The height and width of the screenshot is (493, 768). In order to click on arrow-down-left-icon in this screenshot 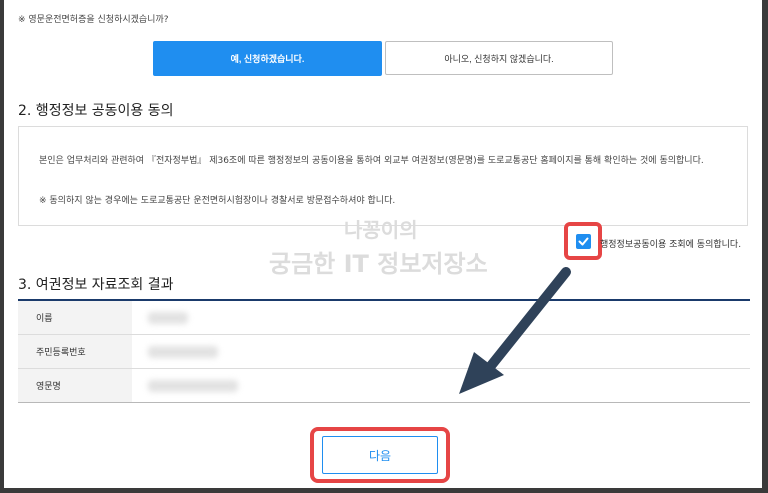, I will do `click(515, 330)`.